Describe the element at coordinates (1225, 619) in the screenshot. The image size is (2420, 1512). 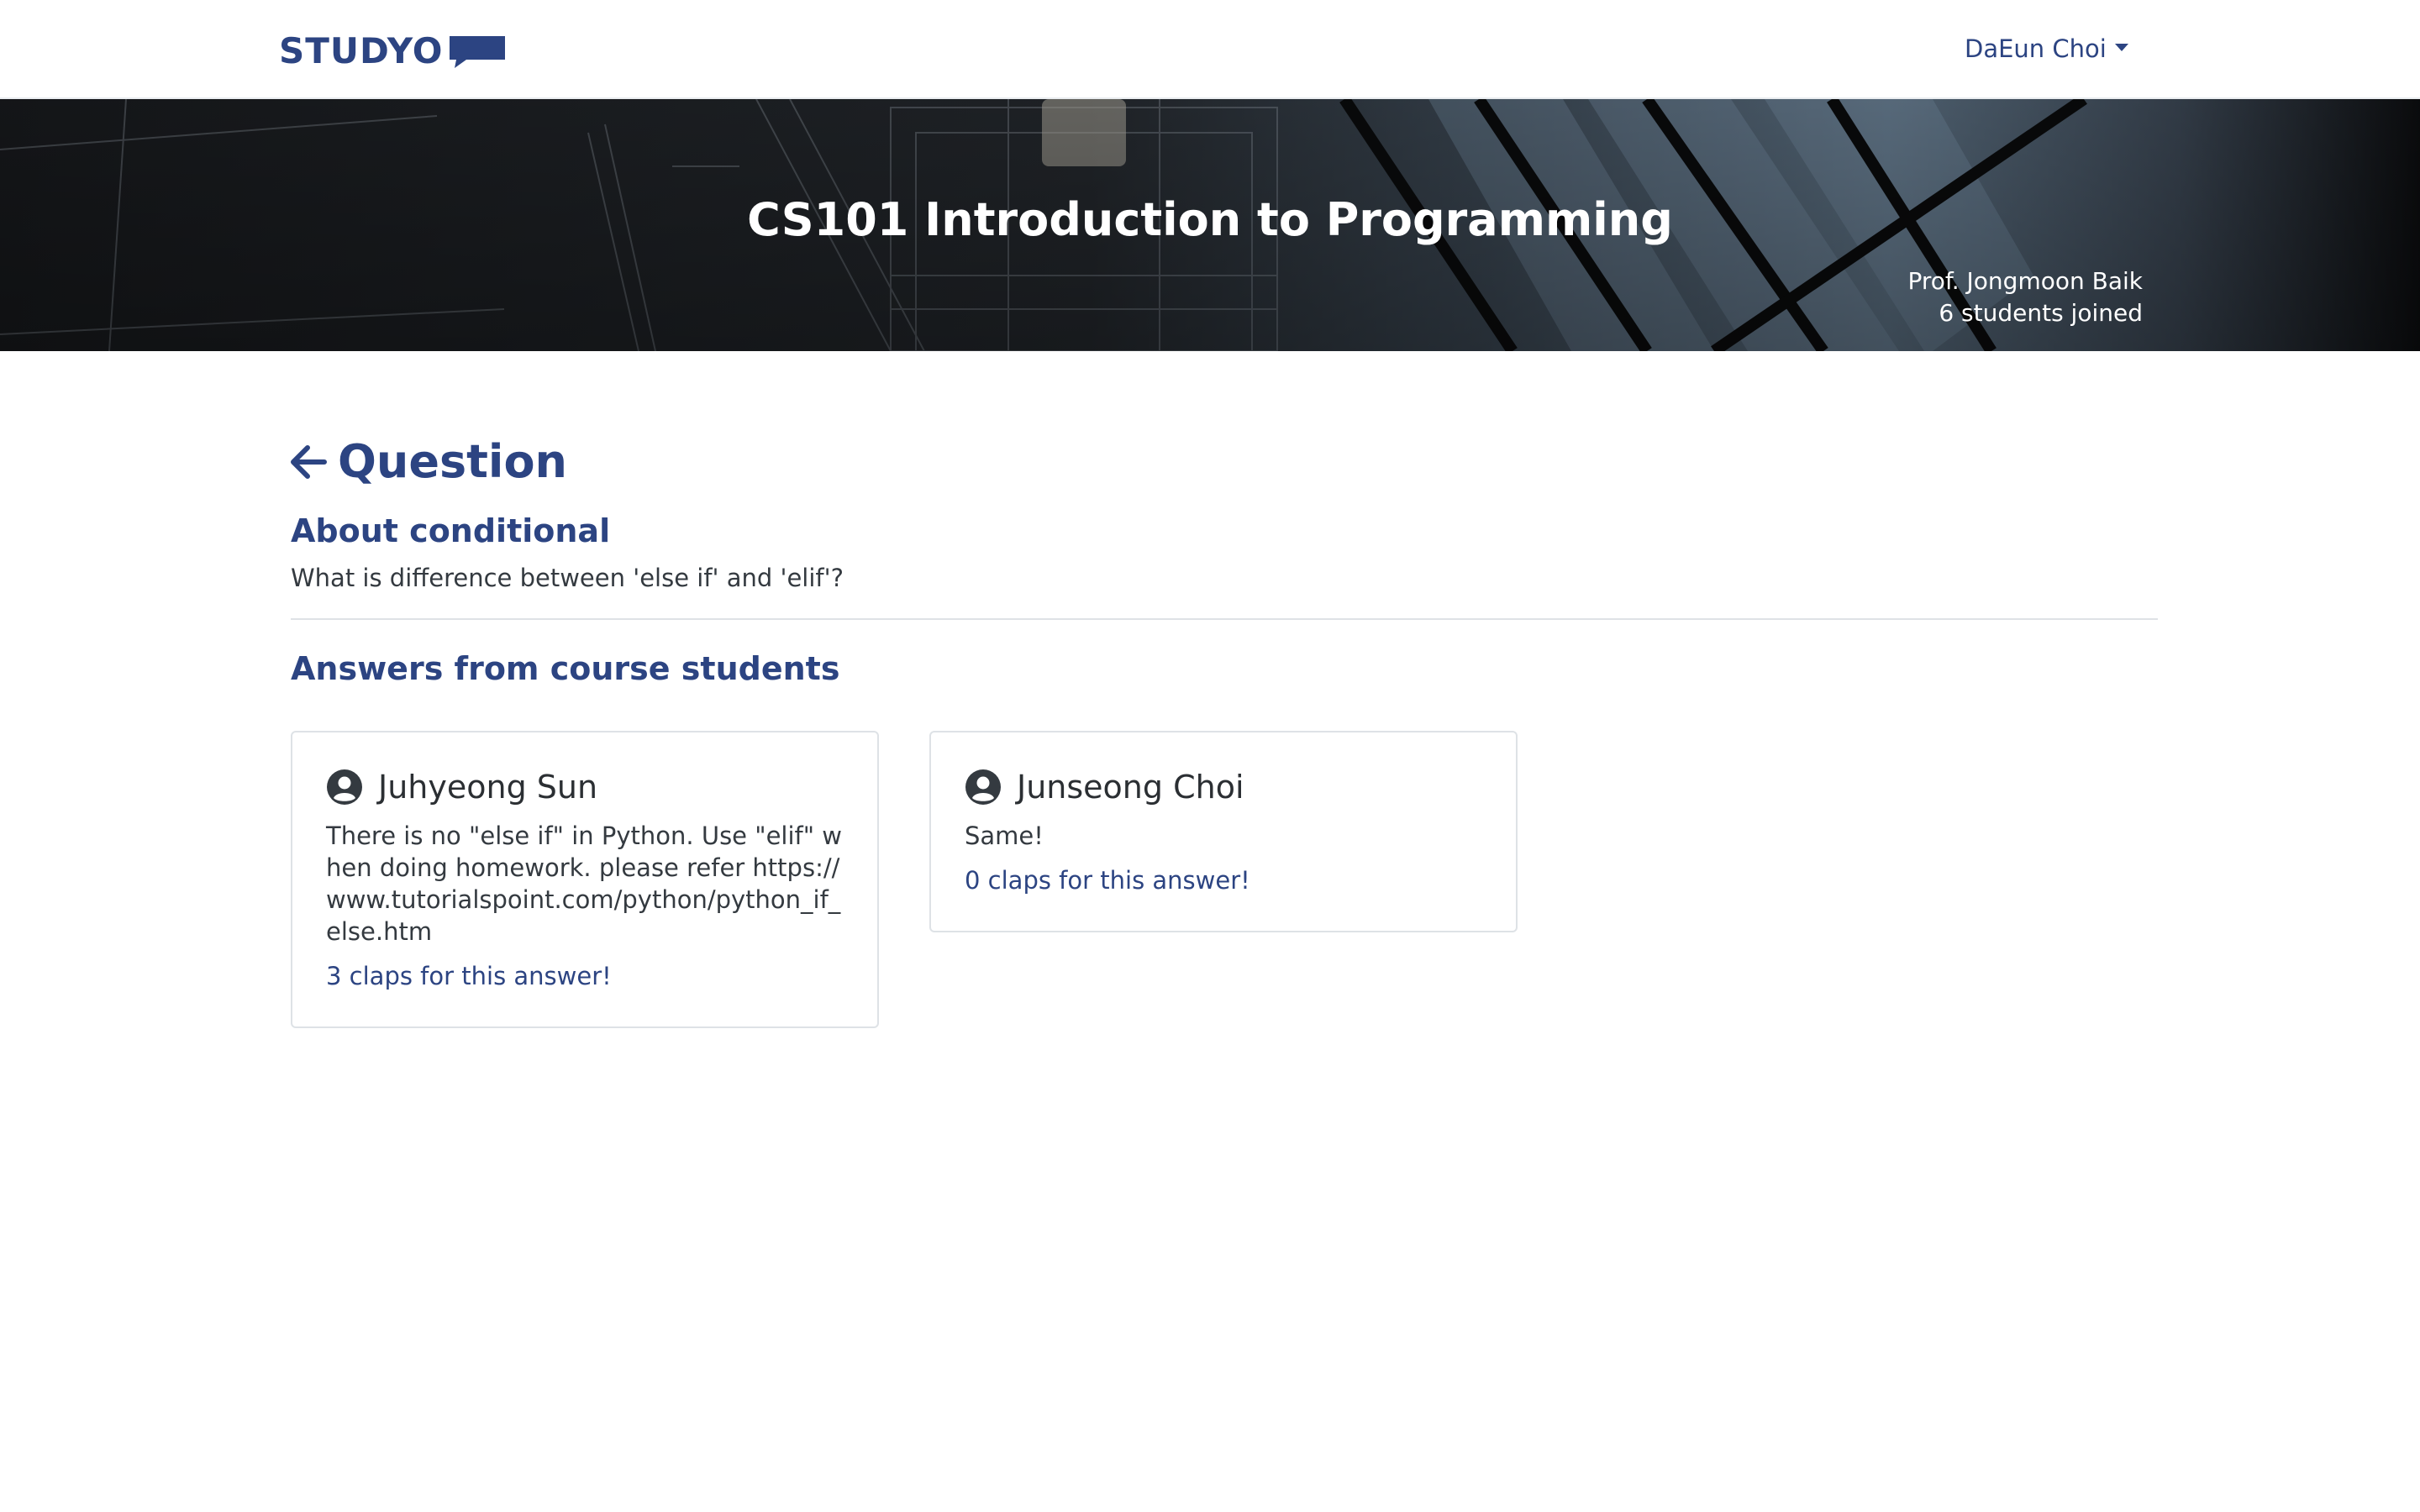
I see `divider` at that location.